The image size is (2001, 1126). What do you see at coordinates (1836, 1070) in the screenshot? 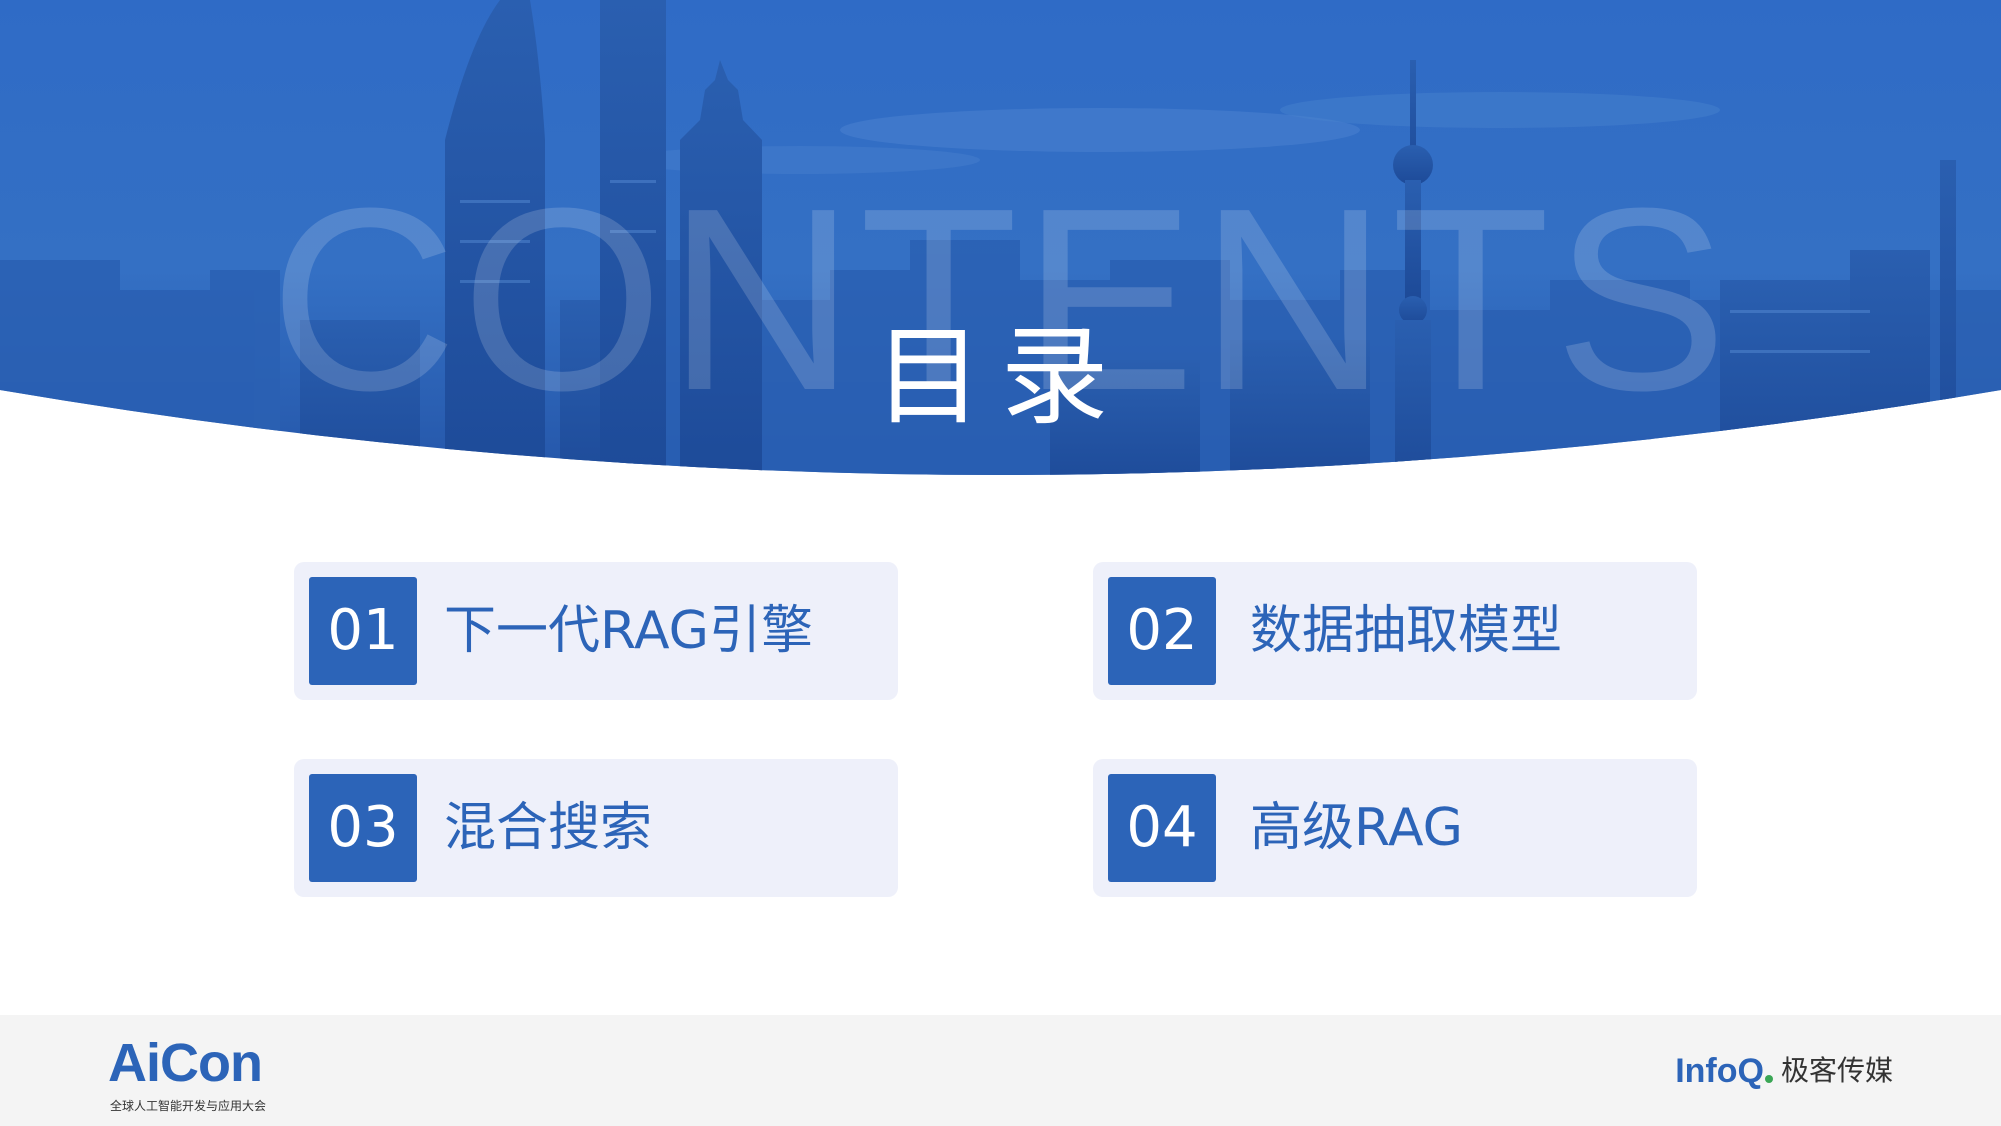
I see `infoq-chinese-name: 极客传媒` at bounding box center [1836, 1070].